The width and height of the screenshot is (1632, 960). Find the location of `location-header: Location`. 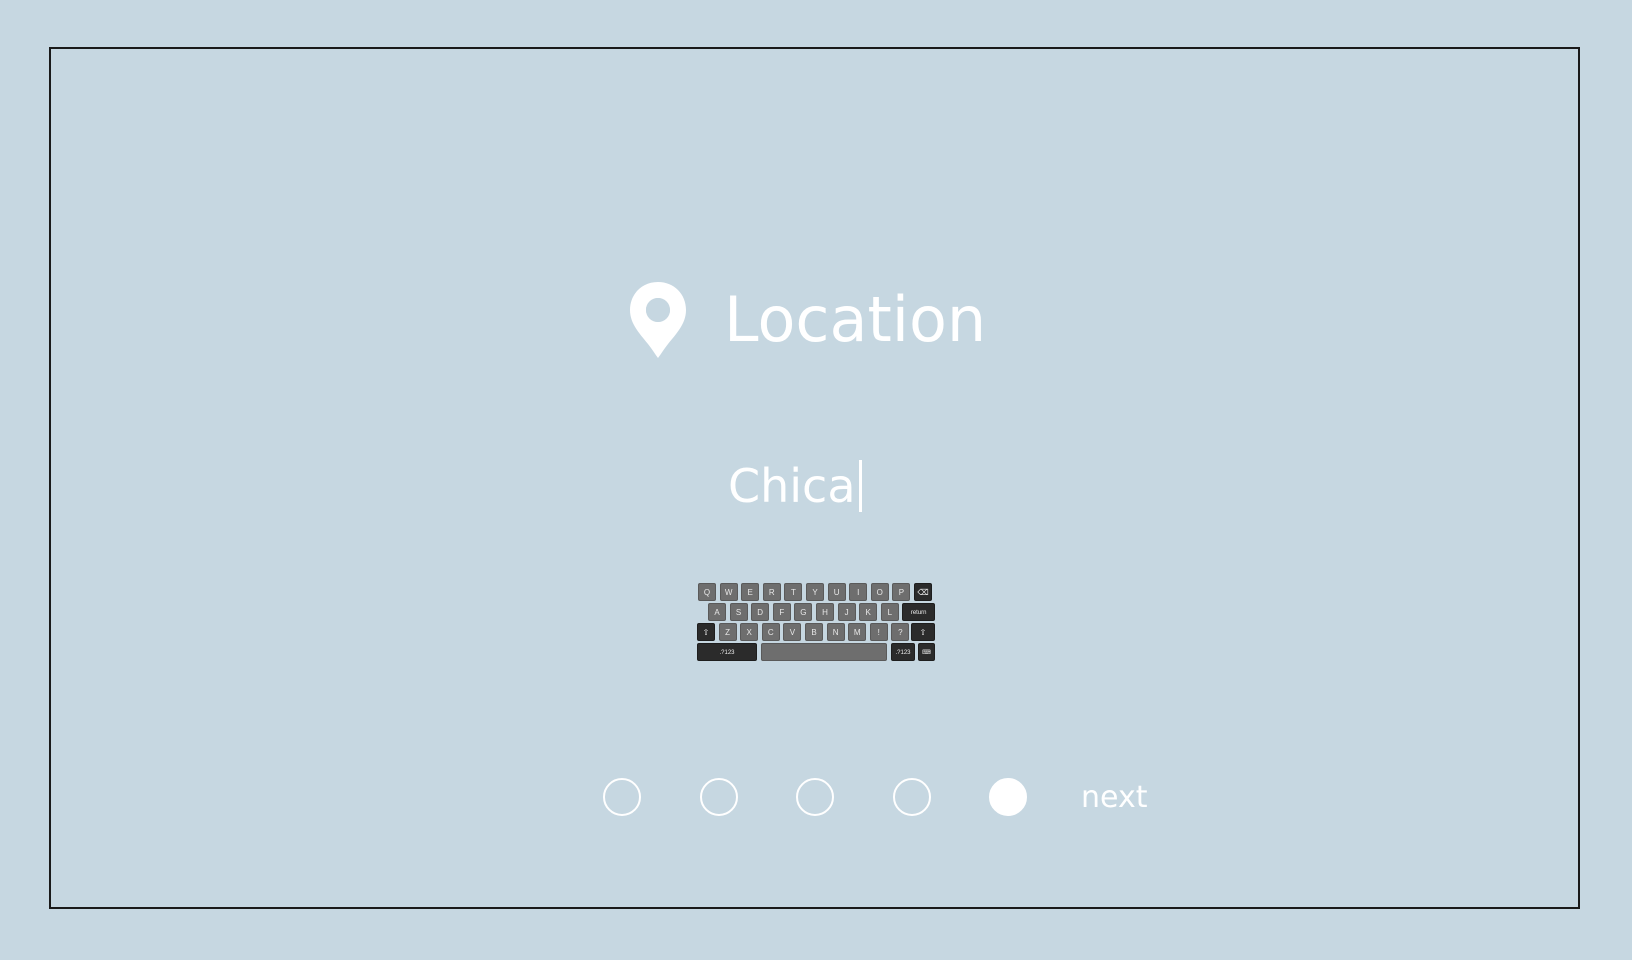

location-header: Location is located at coordinates (807, 320).